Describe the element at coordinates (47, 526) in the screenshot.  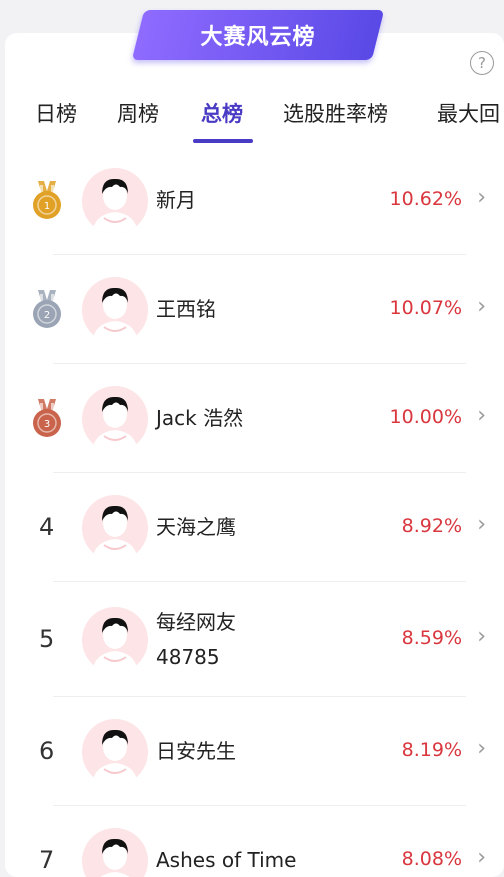
I see `rank-number: 4` at that location.